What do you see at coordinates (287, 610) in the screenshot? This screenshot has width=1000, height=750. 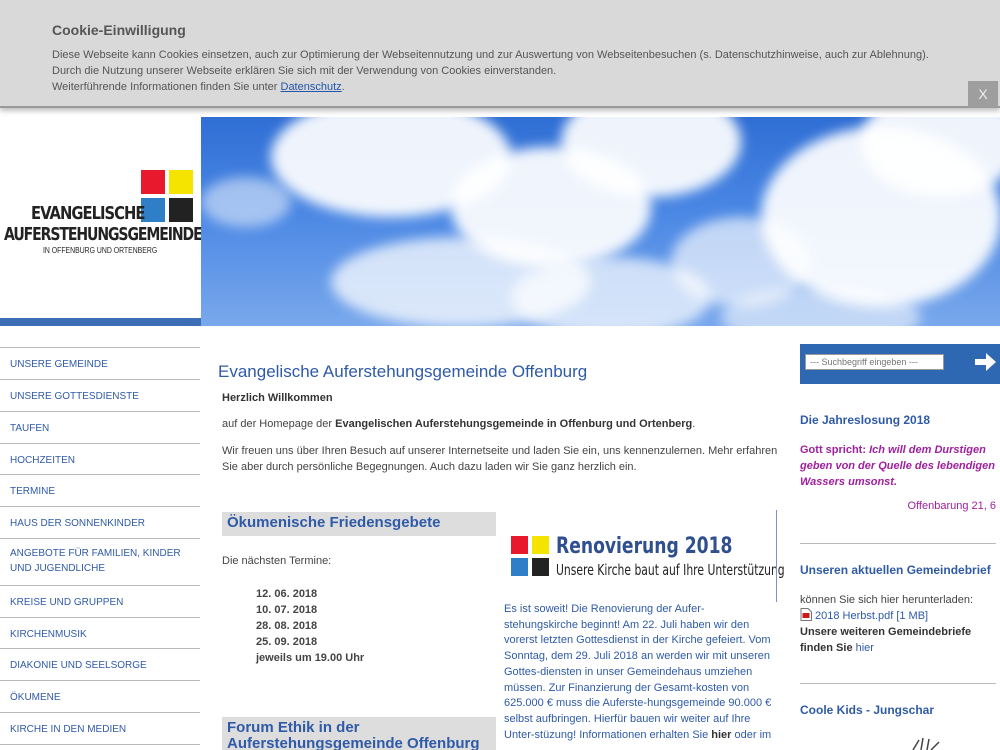 I see `date-item: 10. 07. 2018` at bounding box center [287, 610].